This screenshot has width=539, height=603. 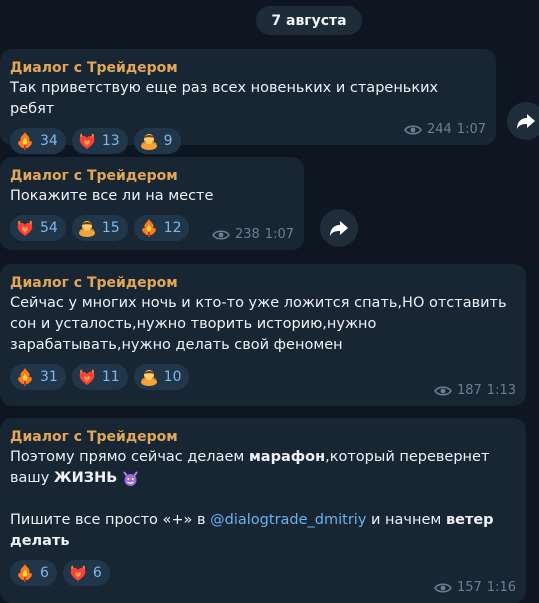 What do you see at coordinates (406, 520) in the screenshot?
I see `text-segment: и начнем` at bounding box center [406, 520].